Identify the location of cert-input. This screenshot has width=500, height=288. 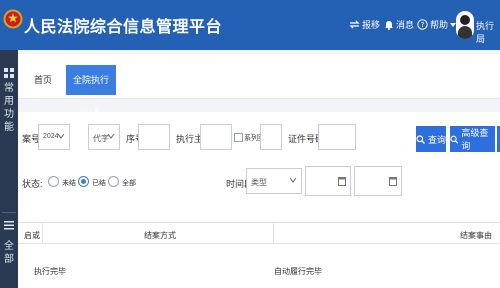
(337, 137).